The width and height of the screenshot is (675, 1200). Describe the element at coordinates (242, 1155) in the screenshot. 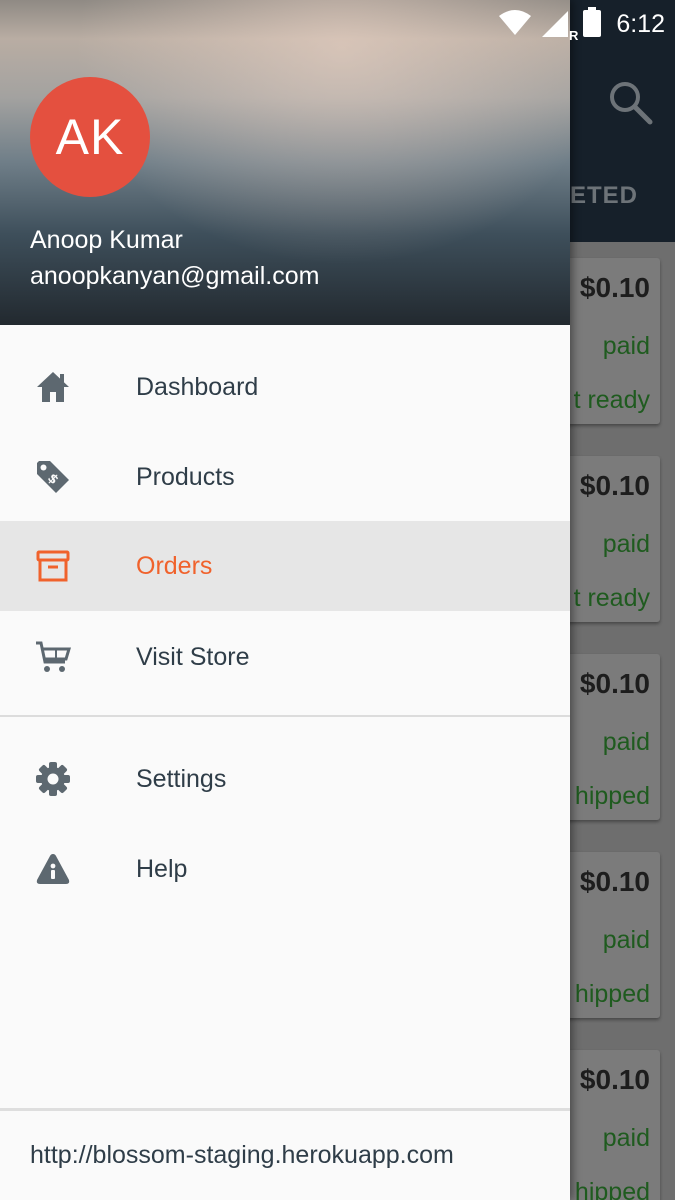

I see `store-url-link: http://blossom-staging.herokuapp.com` at that location.